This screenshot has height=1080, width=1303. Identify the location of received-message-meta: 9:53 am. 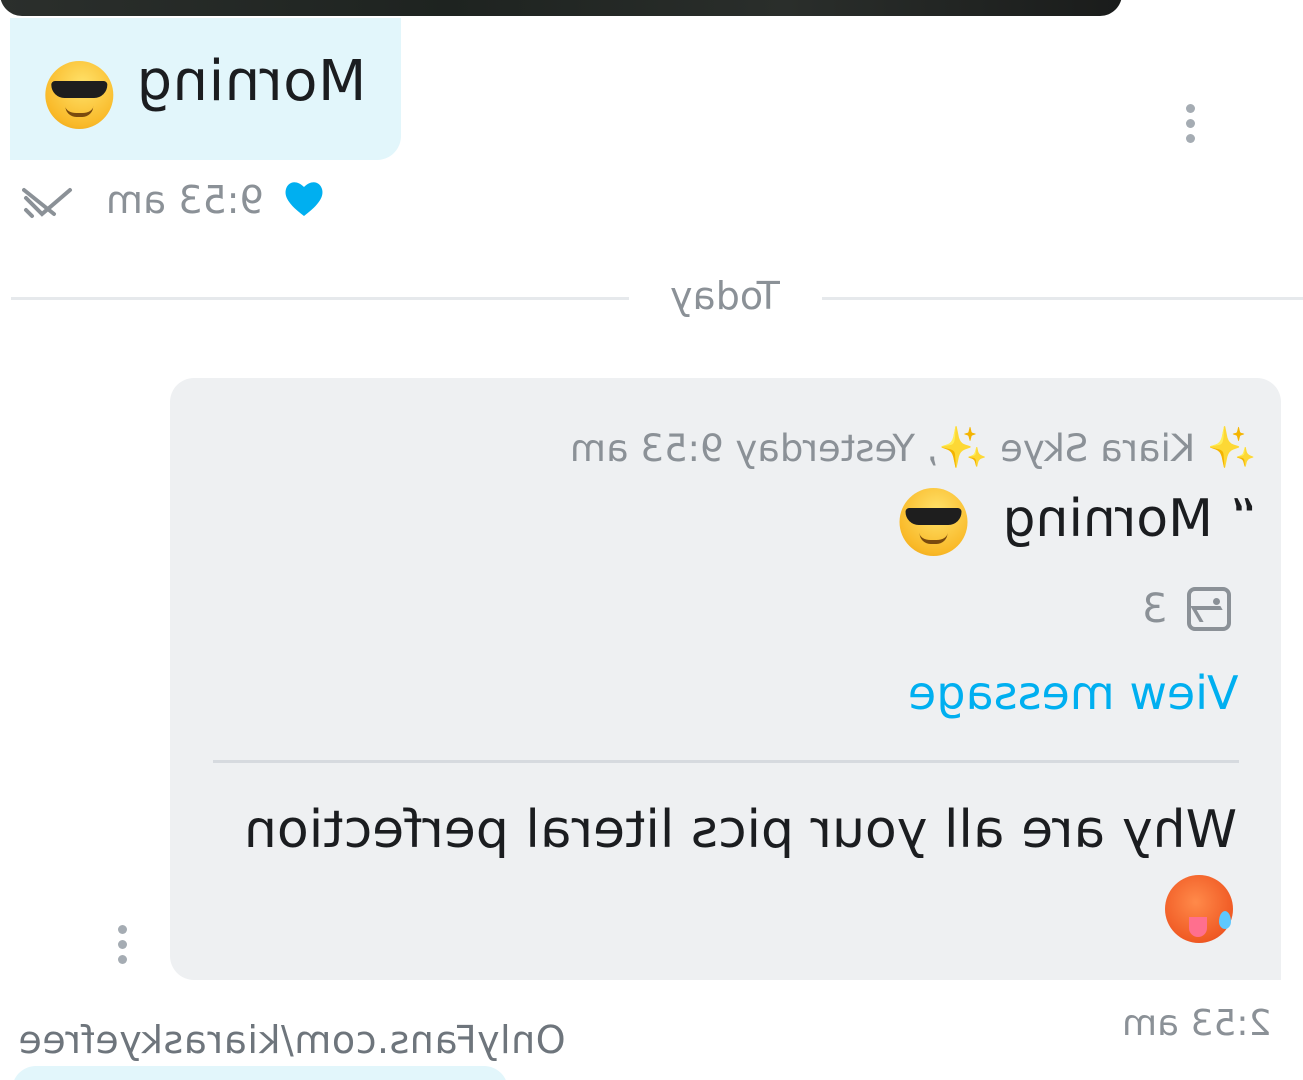
(174, 200).